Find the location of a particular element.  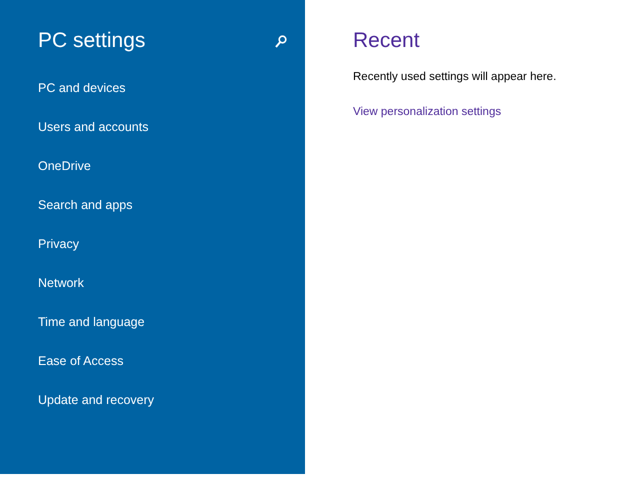

page-title: Recent is located at coordinates (387, 41).